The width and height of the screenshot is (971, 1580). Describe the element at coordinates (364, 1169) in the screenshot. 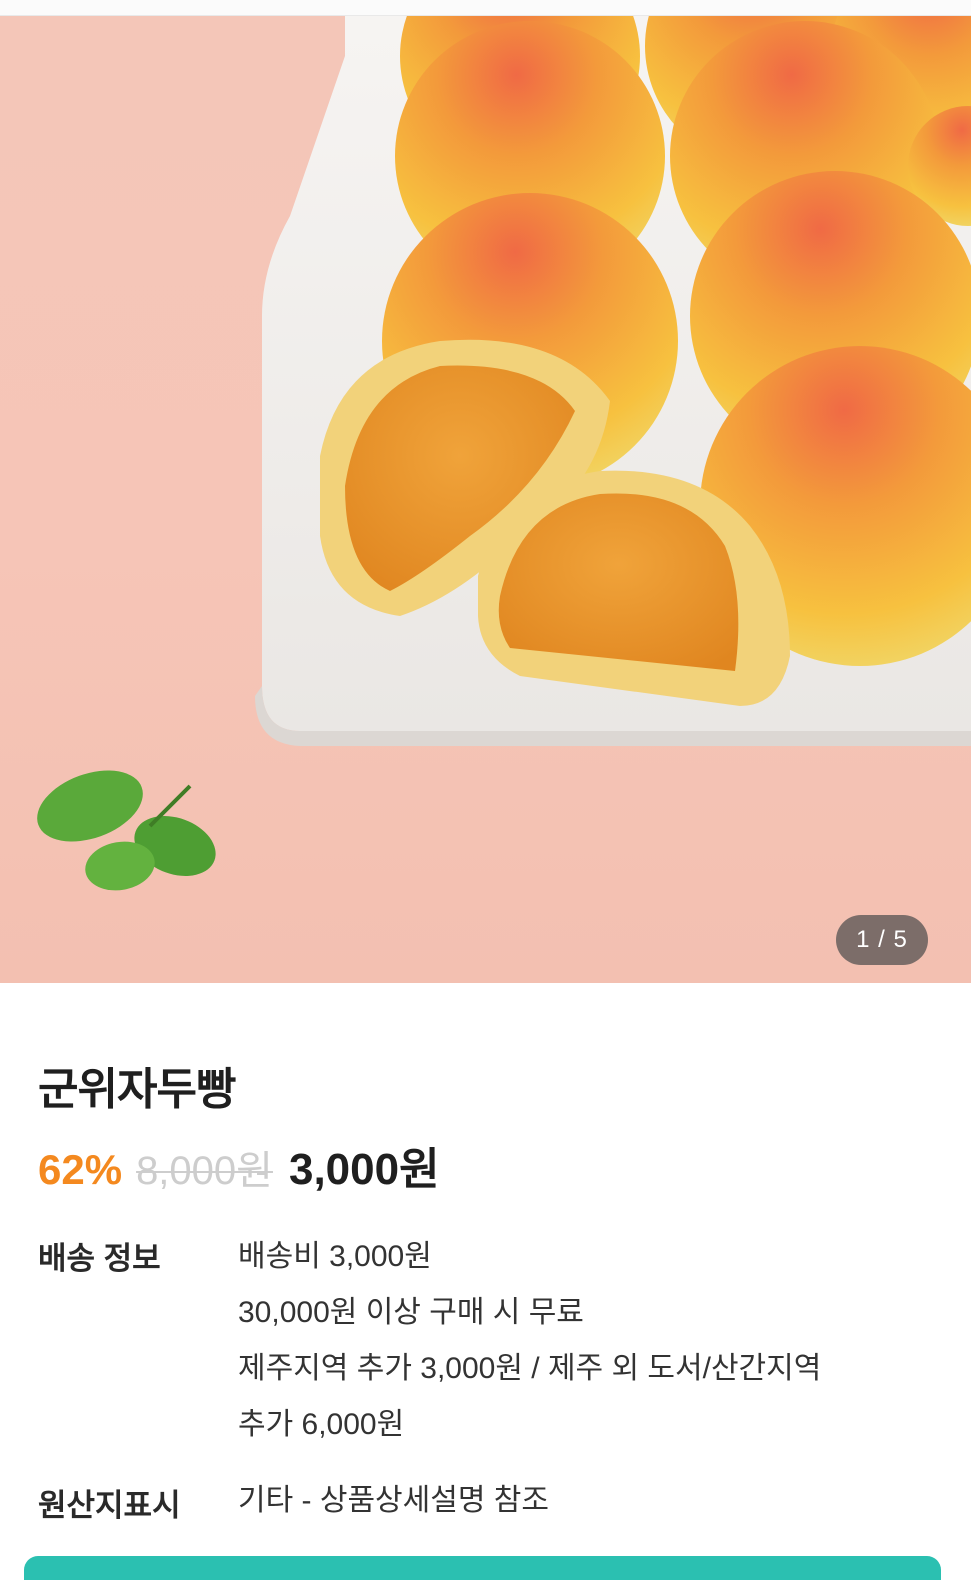

I see `sale-price: 3,000원` at that location.